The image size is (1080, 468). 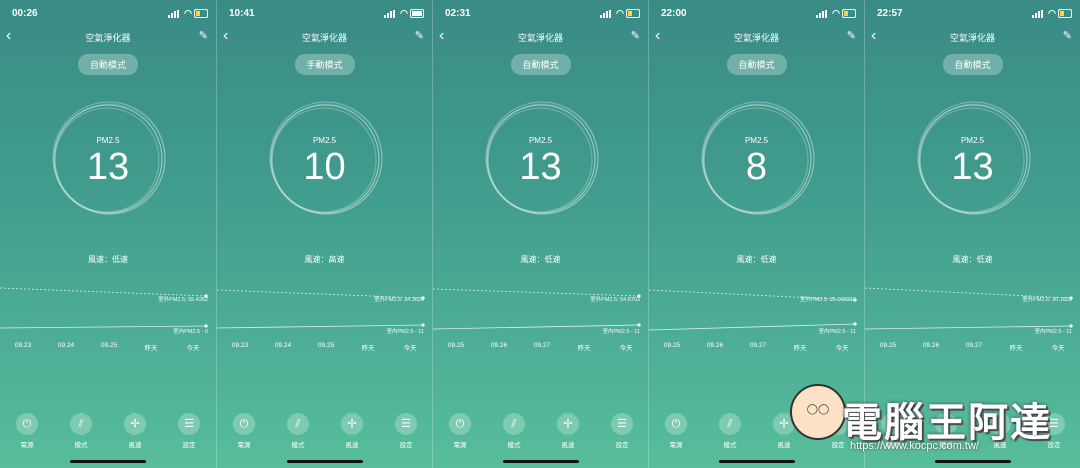 I want to click on mode-badge: 手動模式, so click(x=324, y=64).